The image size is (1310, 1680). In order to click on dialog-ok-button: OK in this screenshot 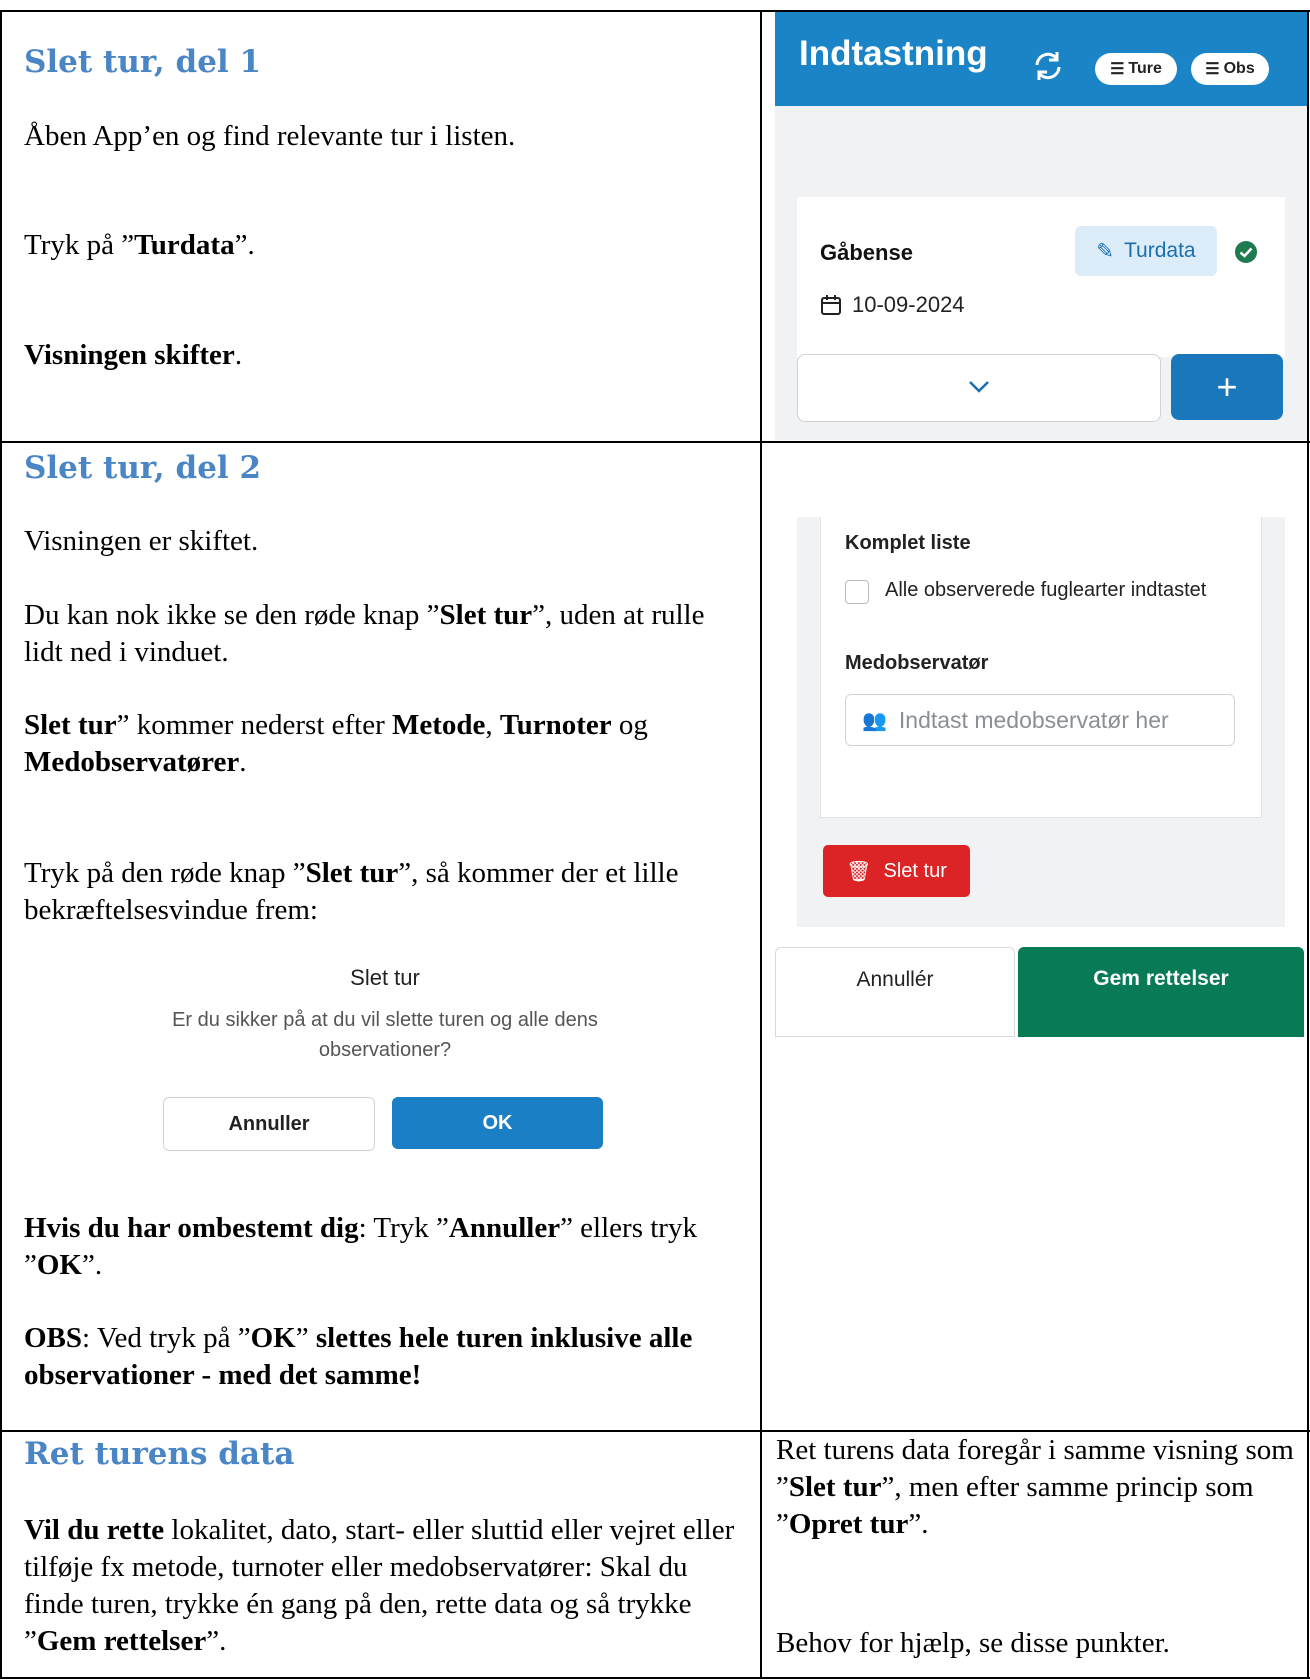, I will do `click(497, 1123)`.